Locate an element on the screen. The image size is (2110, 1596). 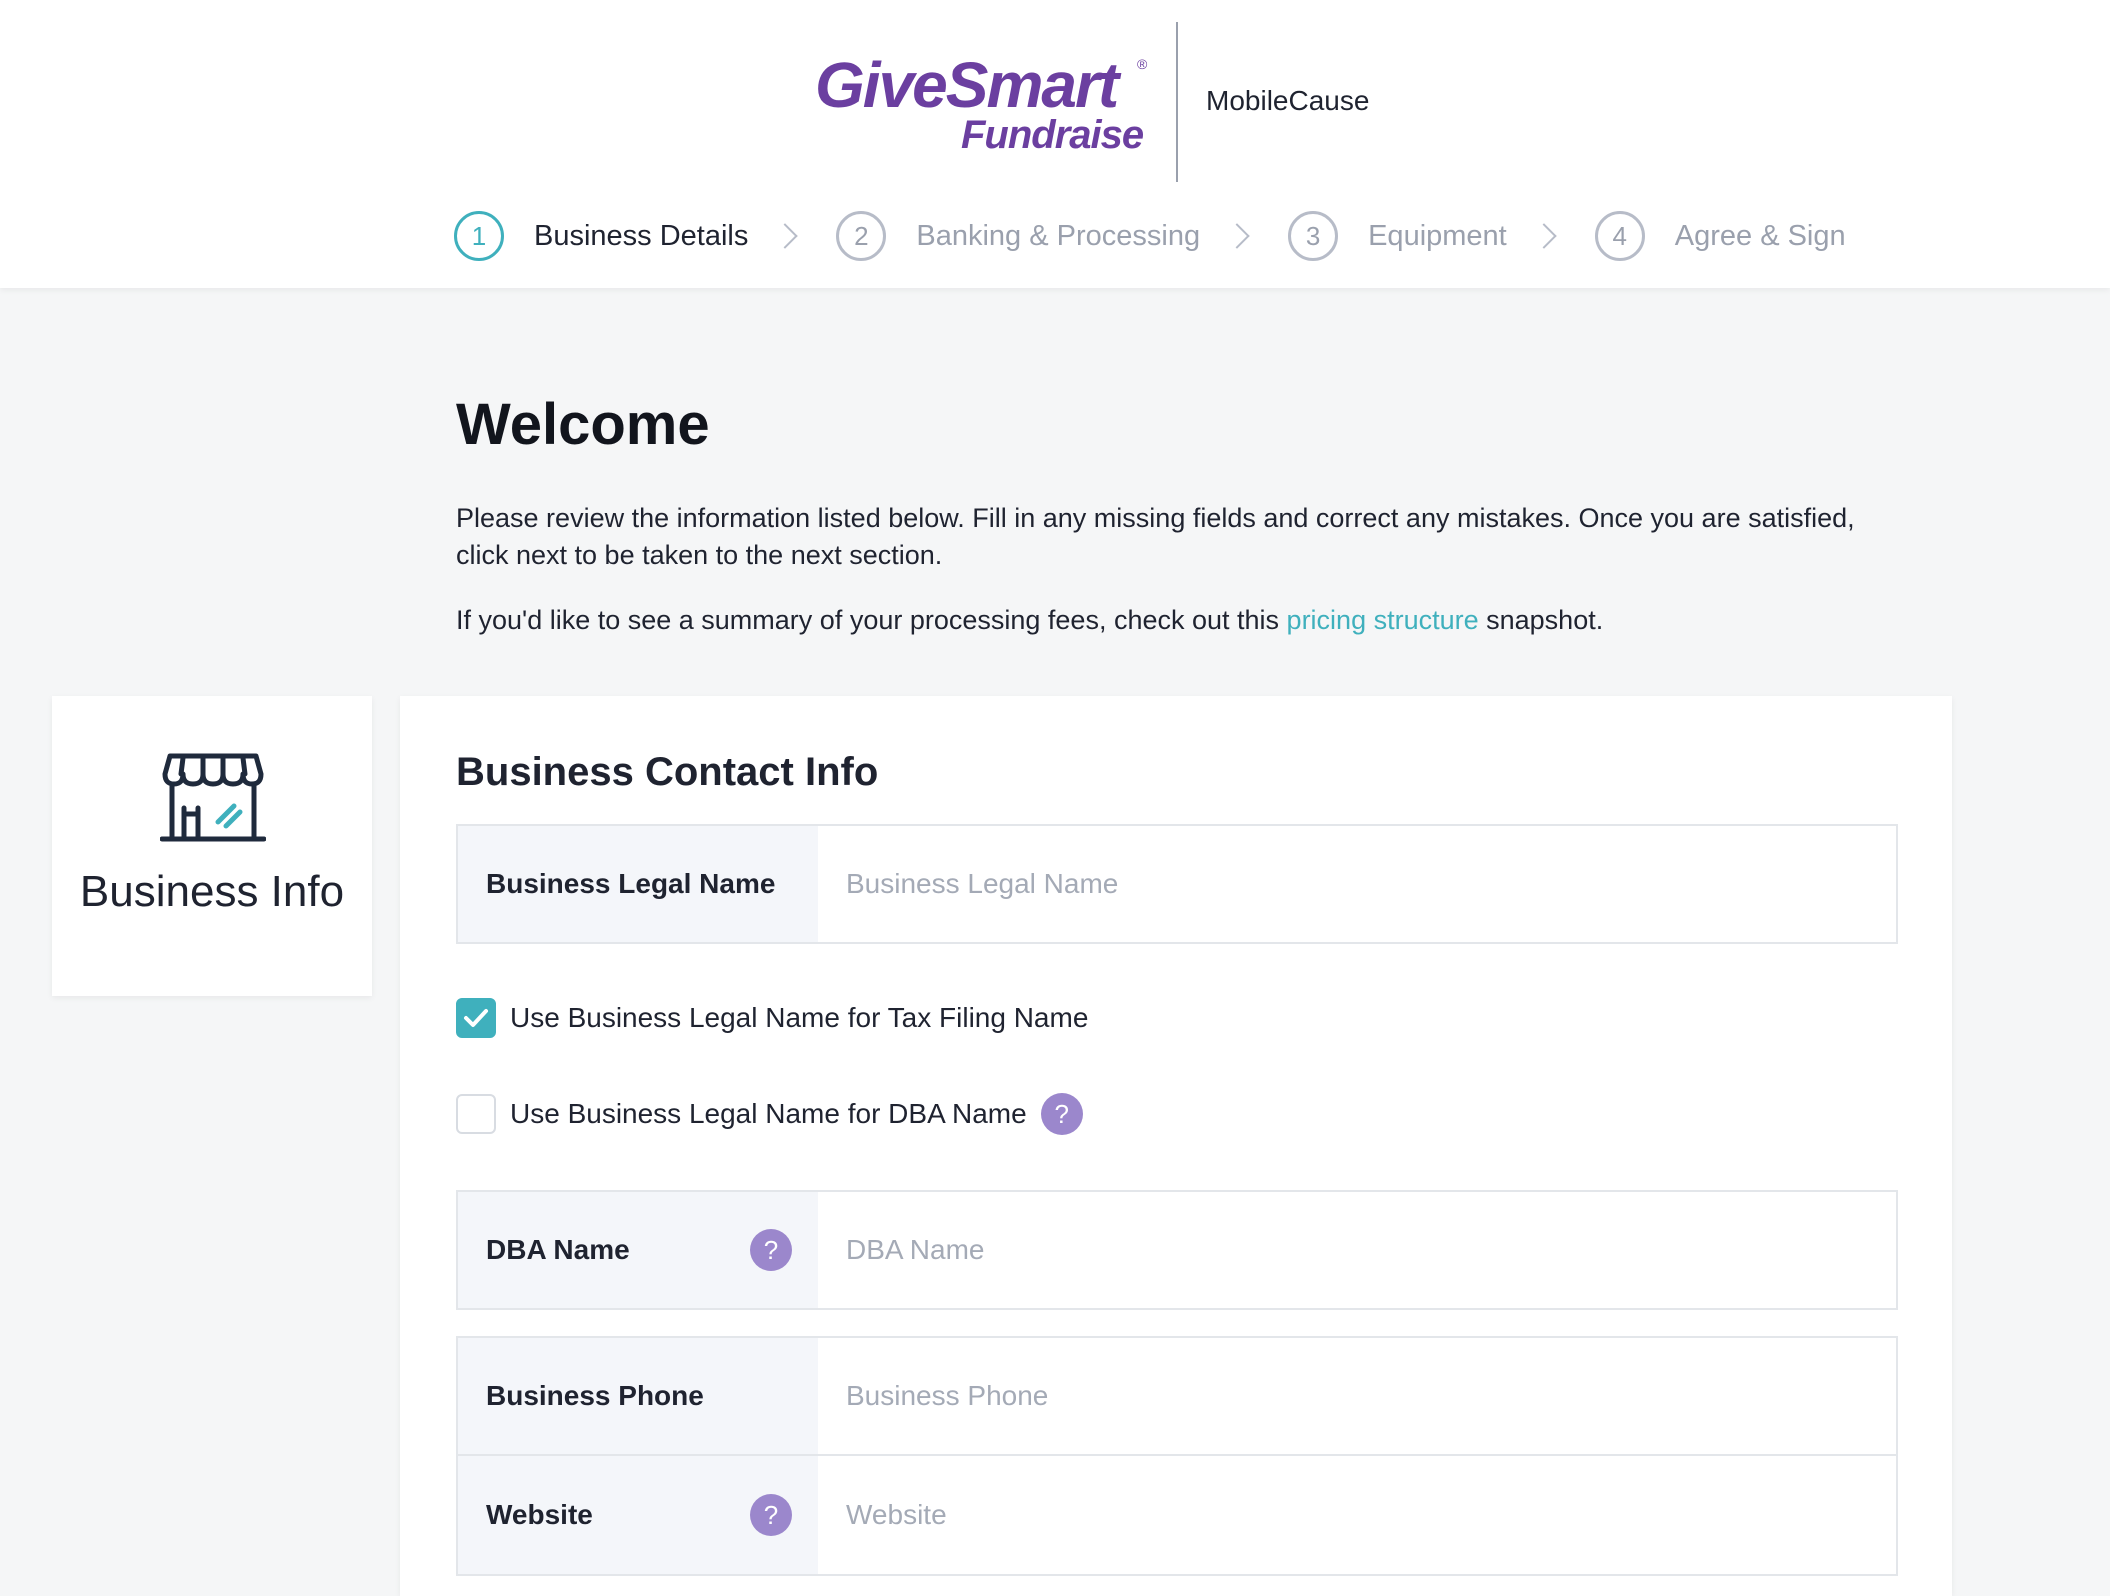
step-equipment: 3 Equipment is located at coordinates (1397, 236).